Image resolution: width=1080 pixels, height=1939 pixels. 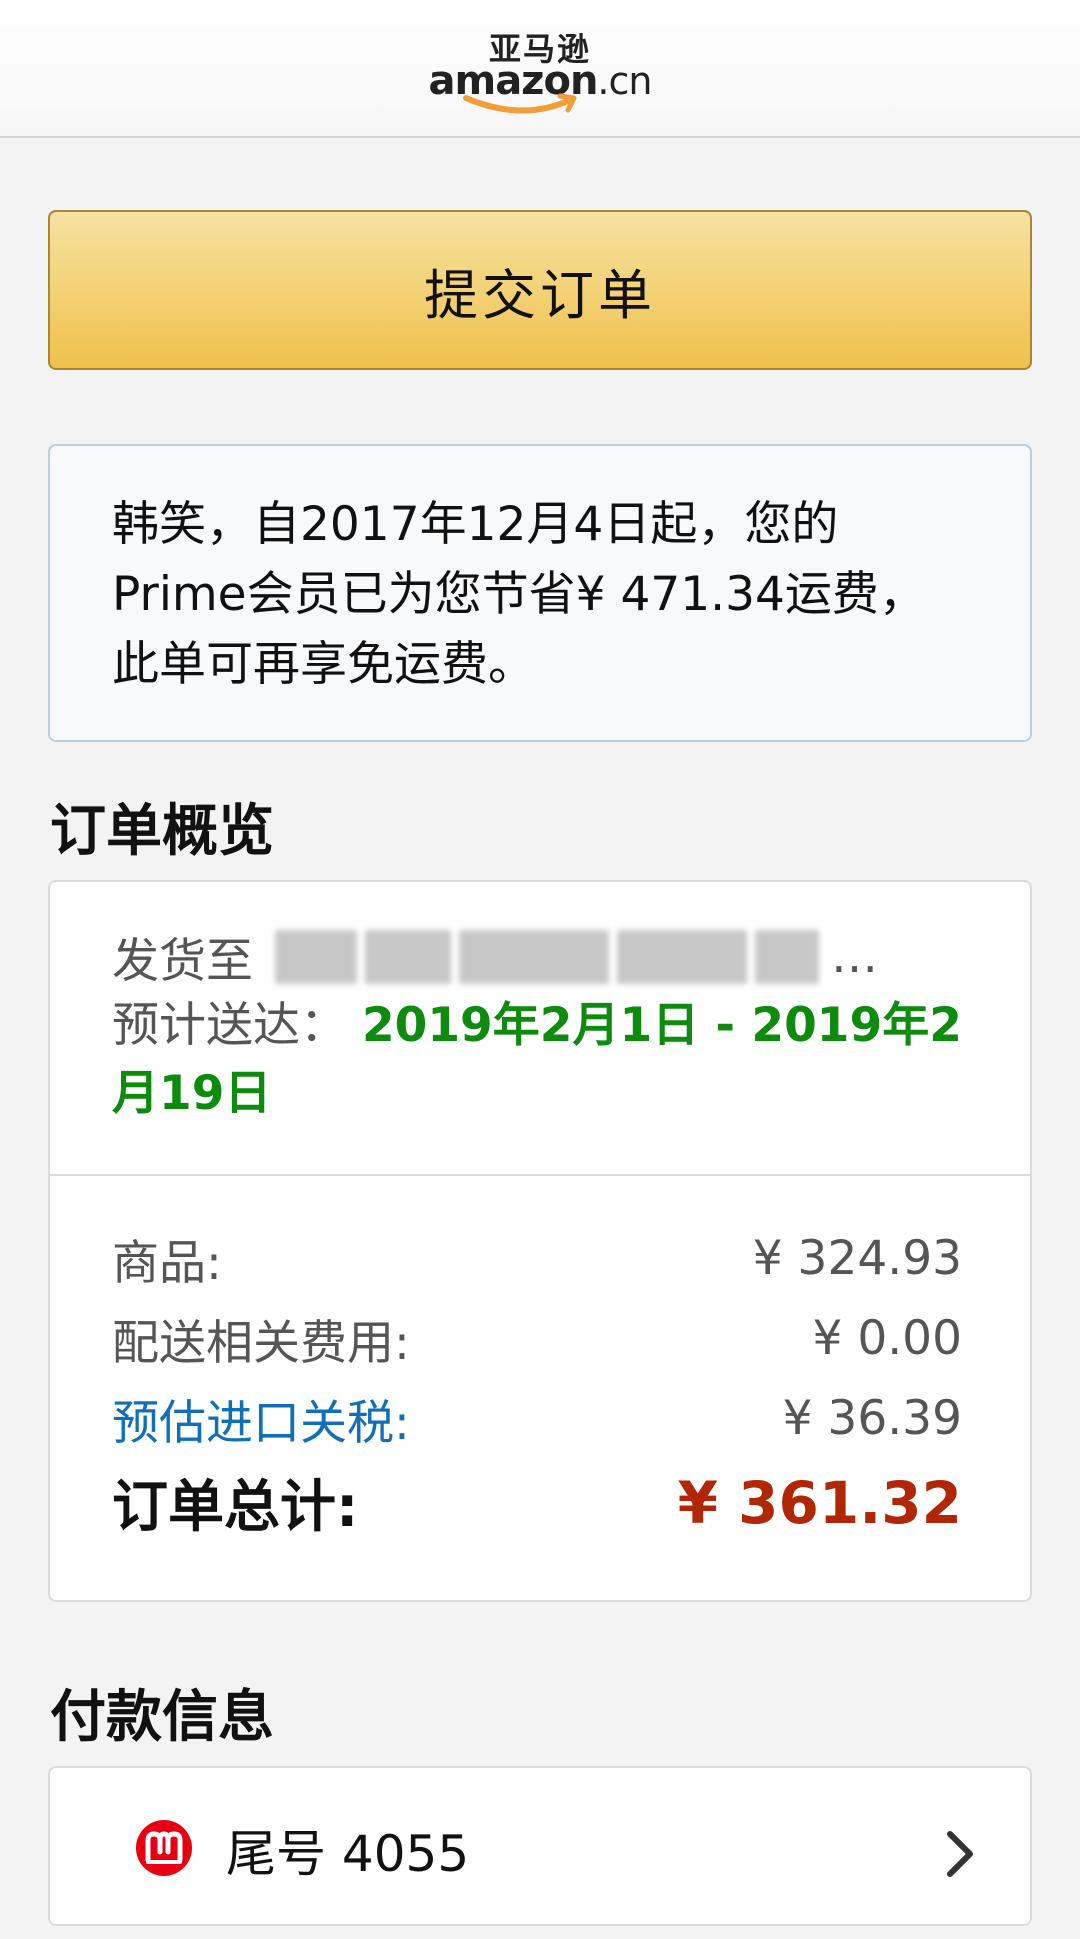 I want to click on cmb-bank-logo-icon, so click(x=164, y=1848).